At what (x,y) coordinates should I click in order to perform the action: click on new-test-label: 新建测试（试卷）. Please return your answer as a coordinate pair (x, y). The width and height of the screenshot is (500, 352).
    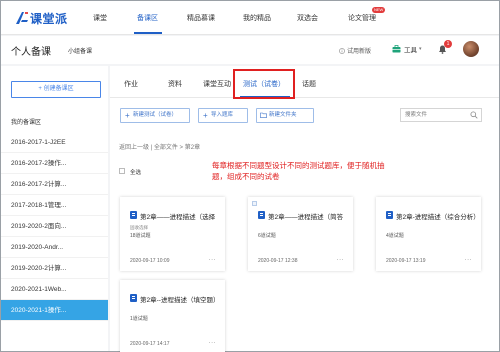
    Looking at the image, I should click on (155, 115).